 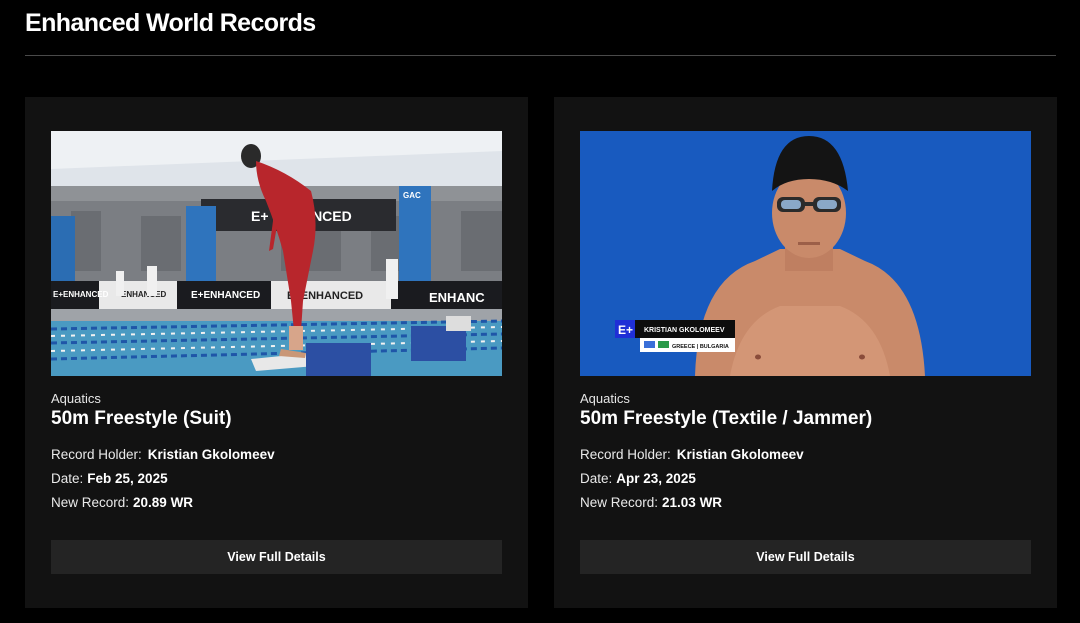 I want to click on svg-text: GREECE | BULGARIA, so click(x=700, y=347).